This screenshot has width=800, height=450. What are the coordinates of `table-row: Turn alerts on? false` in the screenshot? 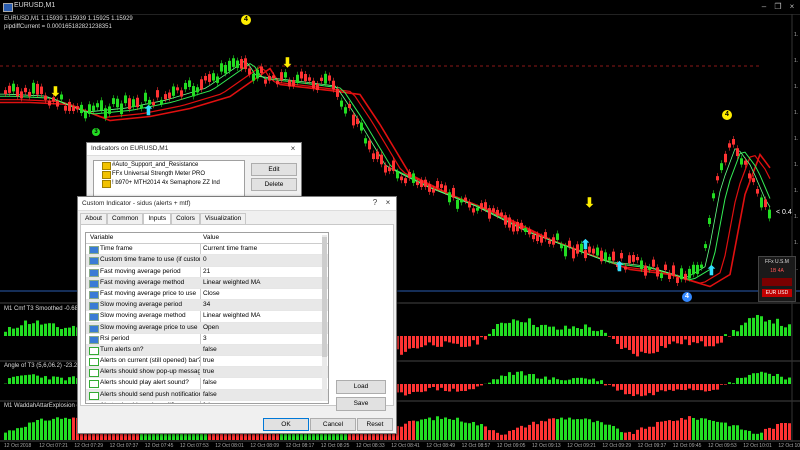 It's located at (207, 350).